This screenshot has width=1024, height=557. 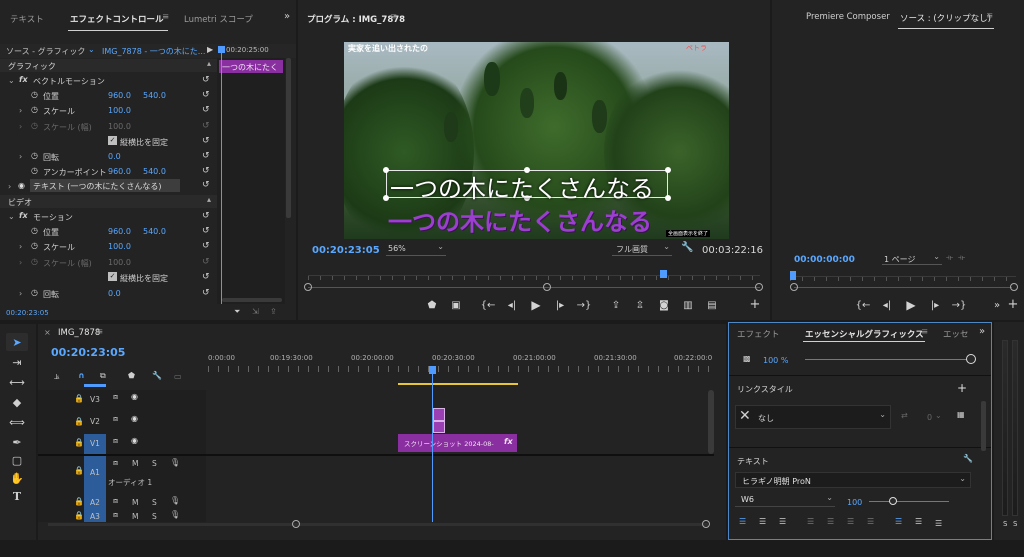 What do you see at coordinates (688, 305) in the screenshot?
I see `comparison-icon: ▥` at bounding box center [688, 305].